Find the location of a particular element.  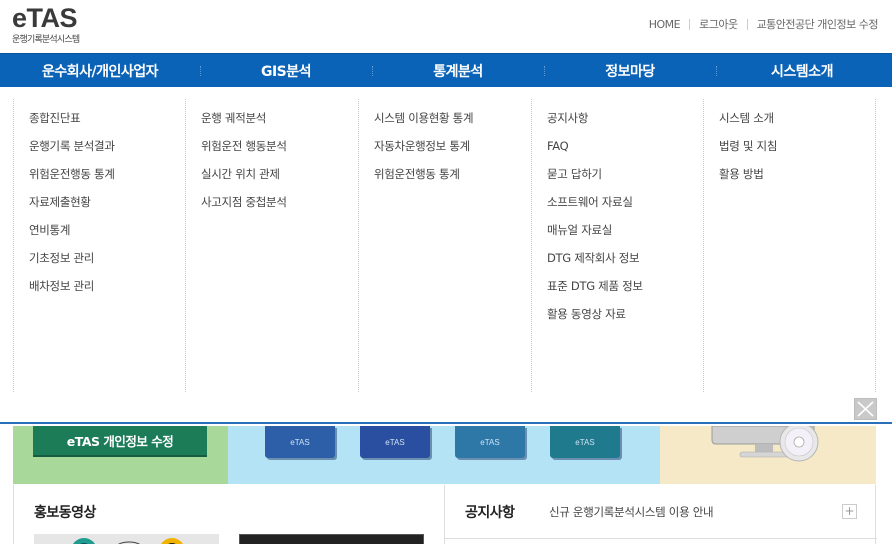

utility-links: HOME 로그아웃 교통안전공단 개인정보 수정 is located at coordinates (764, 24).